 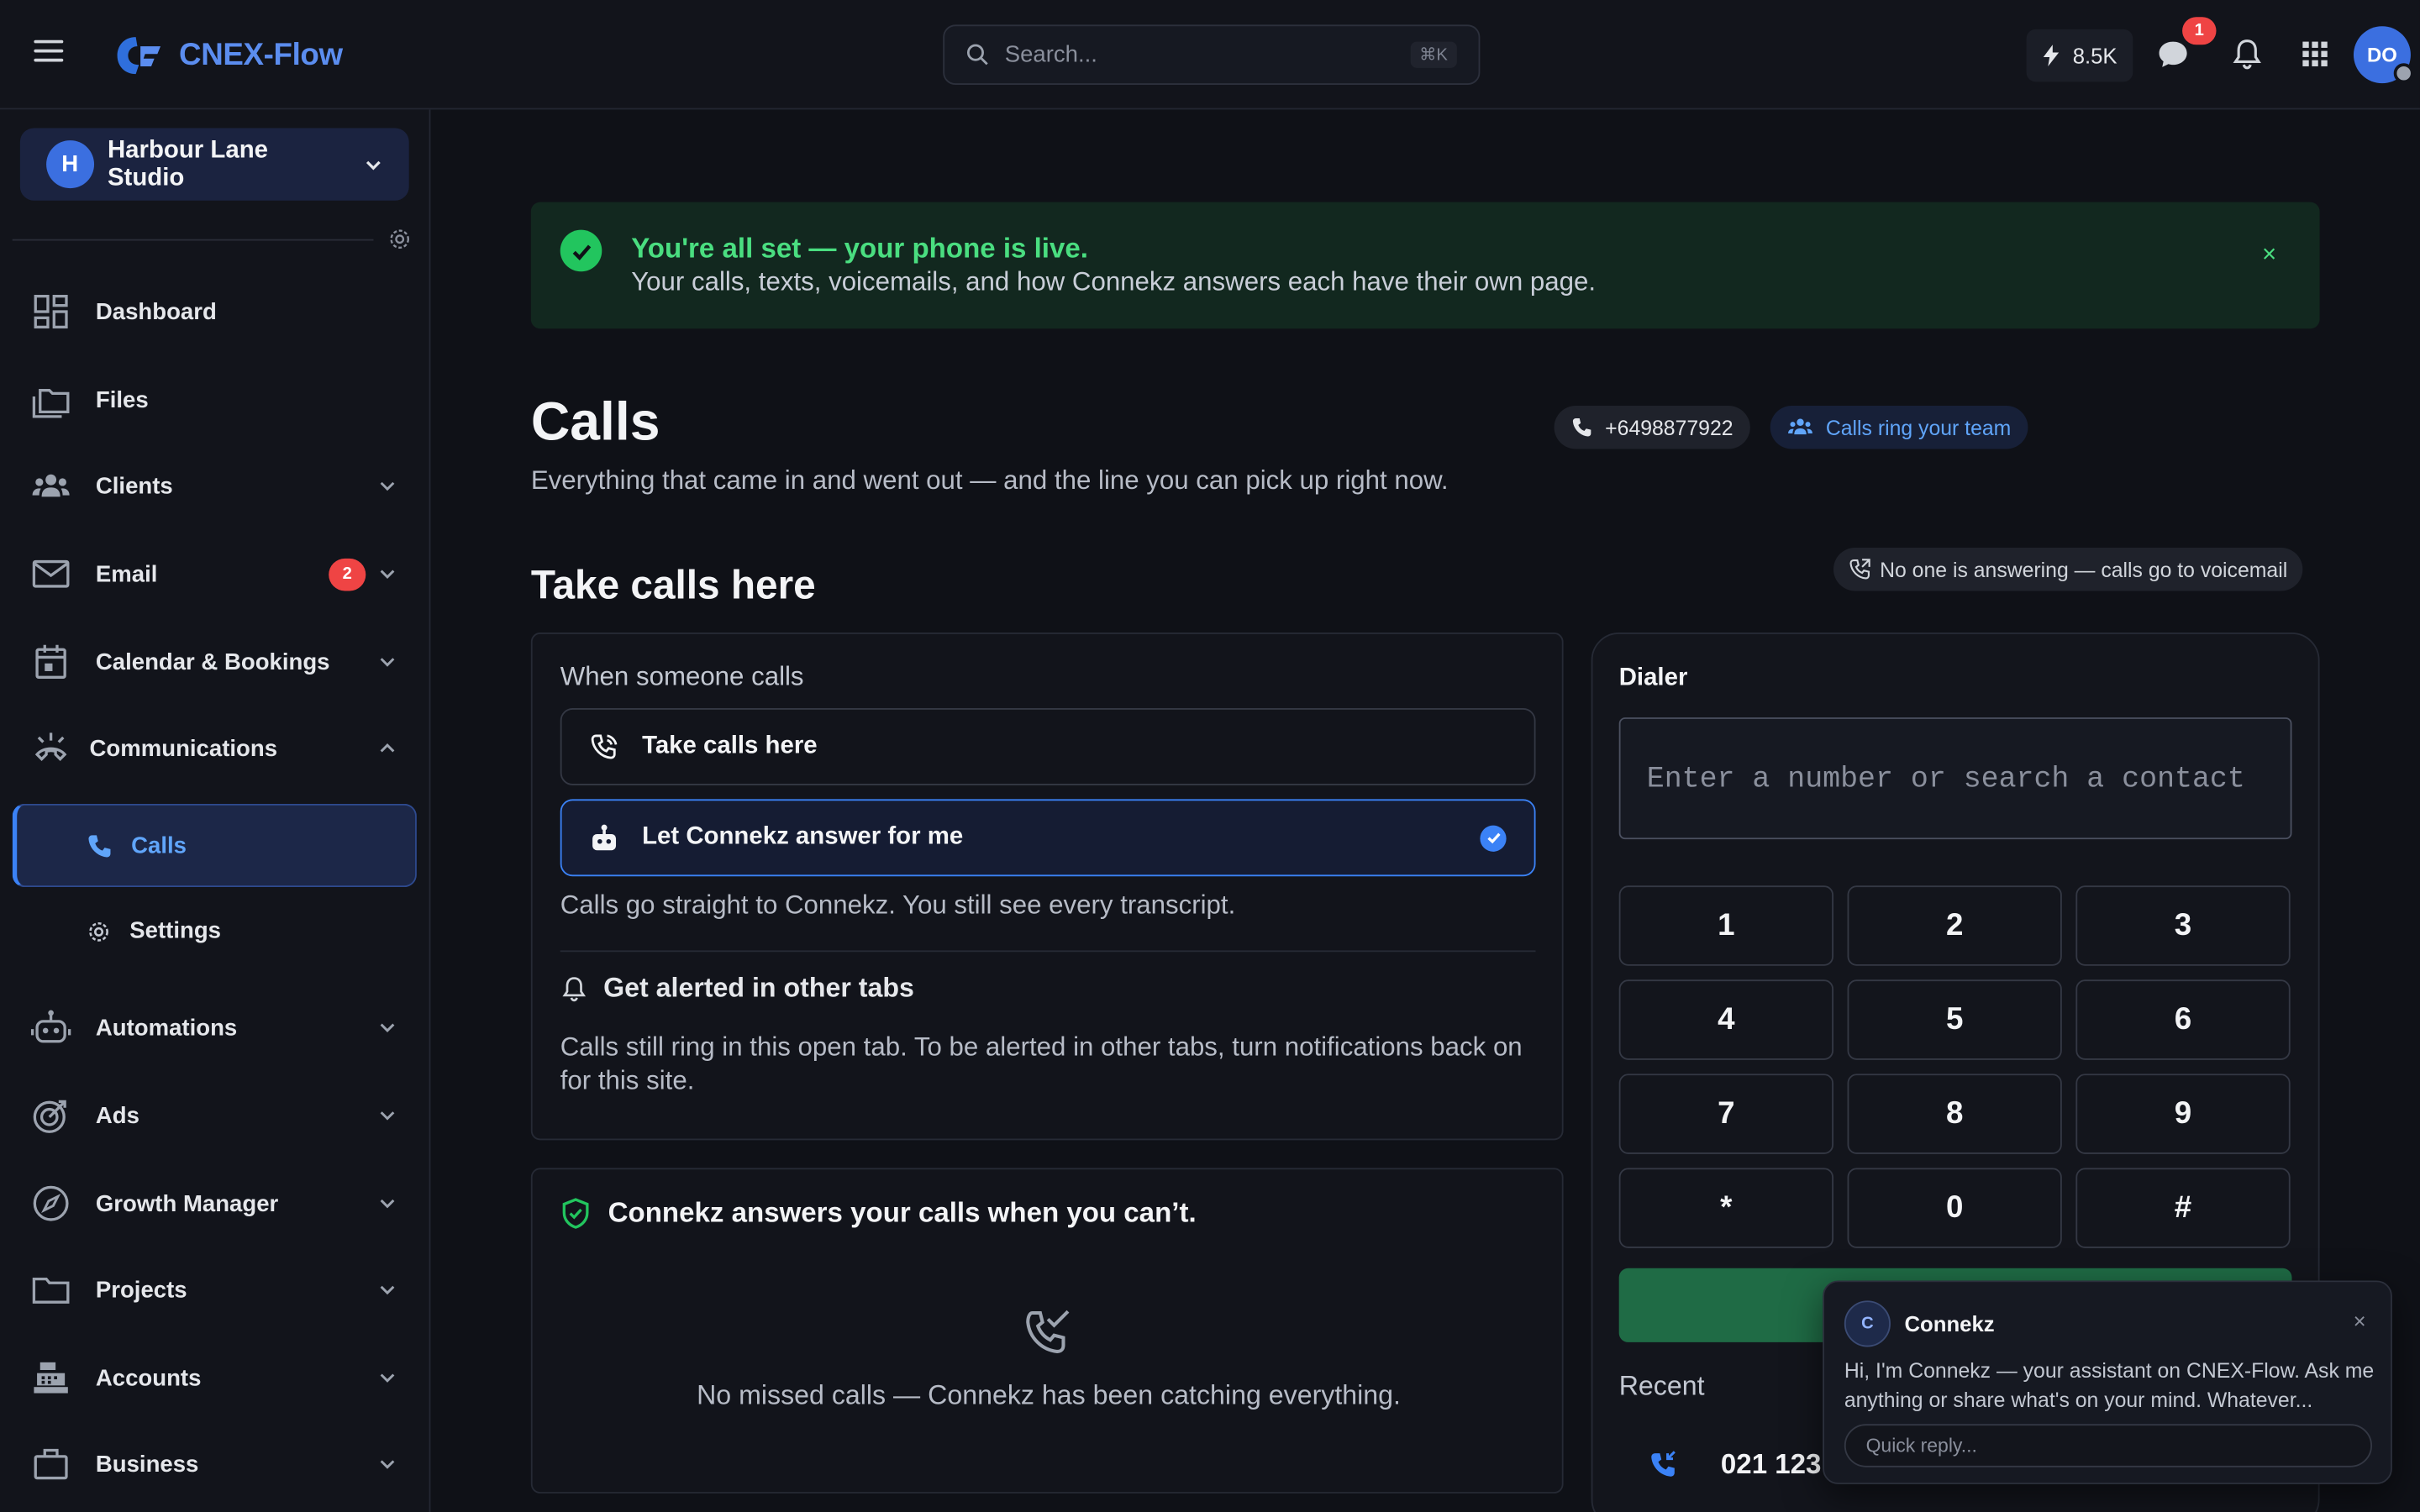 What do you see at coordinates (228, 55) in the screenshot?
I see `app-logo: CNEX-Flow` at bounding box center [228, 55].